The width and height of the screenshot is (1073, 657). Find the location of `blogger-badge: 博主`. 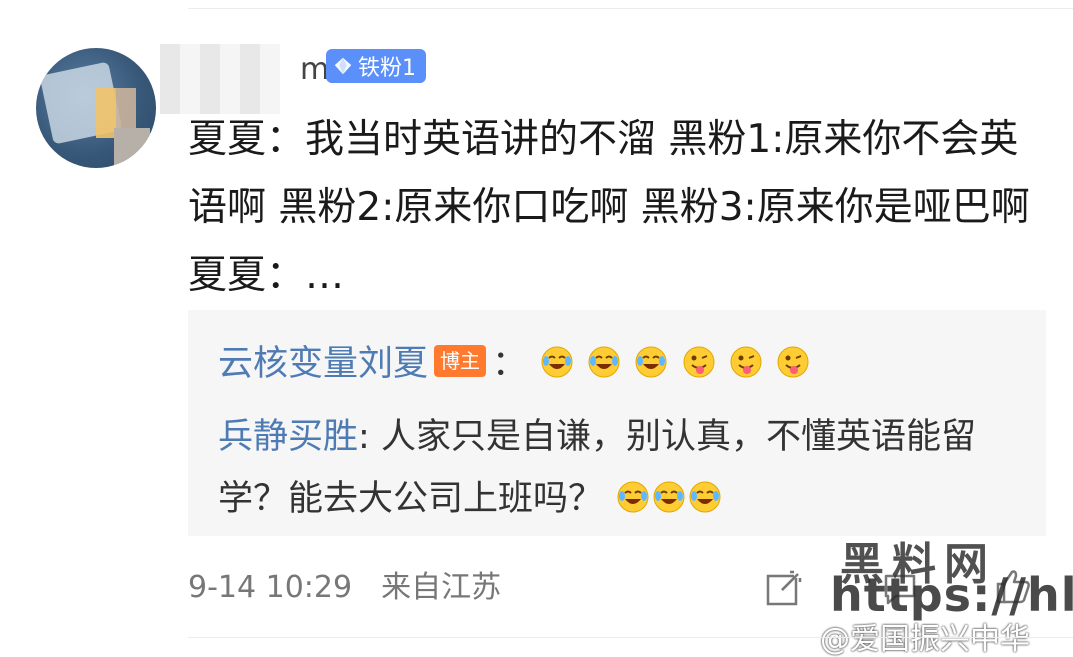

blogger-badge: 博主 is located at coordinates (460, 361).